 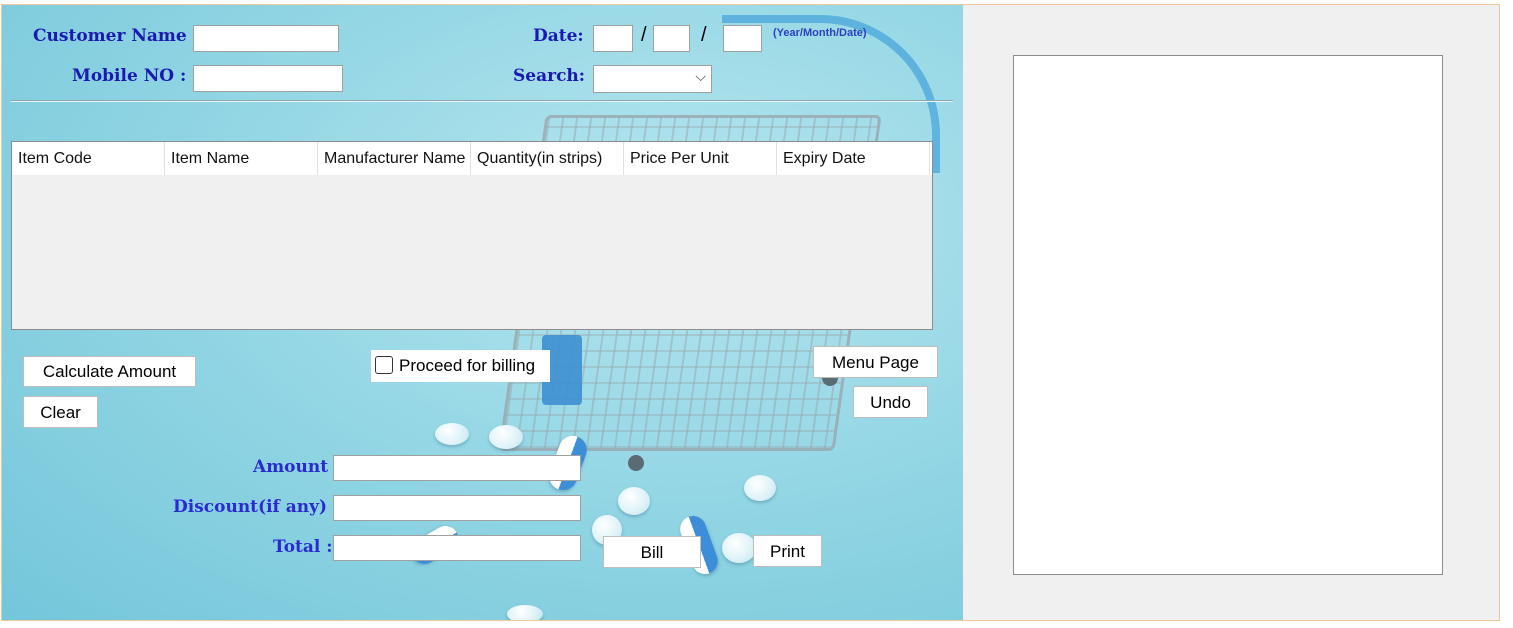 I want to click on amount-input, so click(x=457, y=468).